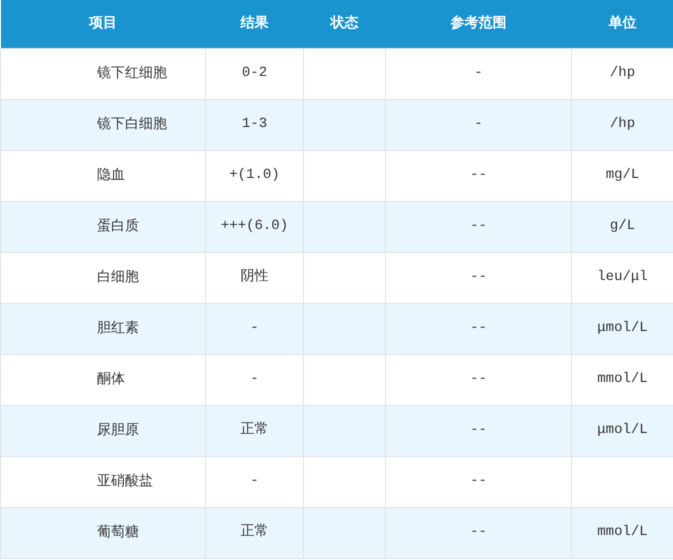 Image resolution: width=673 pixels, height=560 pixels. I want to click on column-header: 结果, so click(255, 24).